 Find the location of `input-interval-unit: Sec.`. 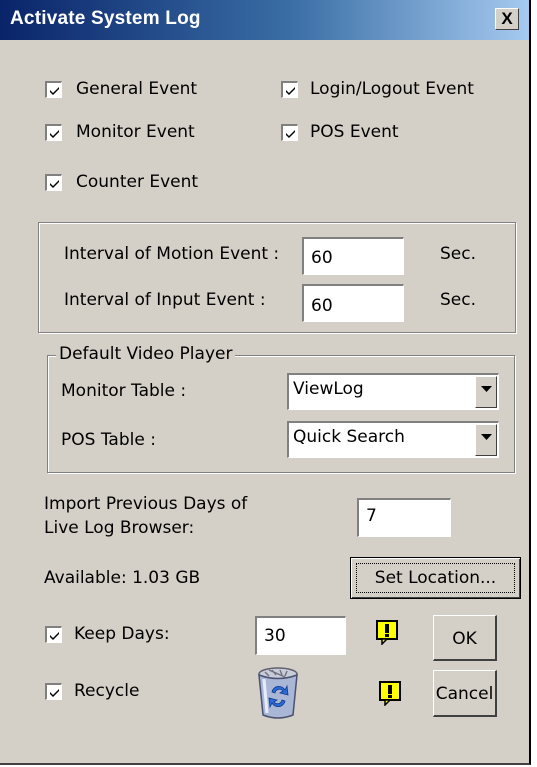

input-interval-unit: Sec. is located at coordinates (458, 300).